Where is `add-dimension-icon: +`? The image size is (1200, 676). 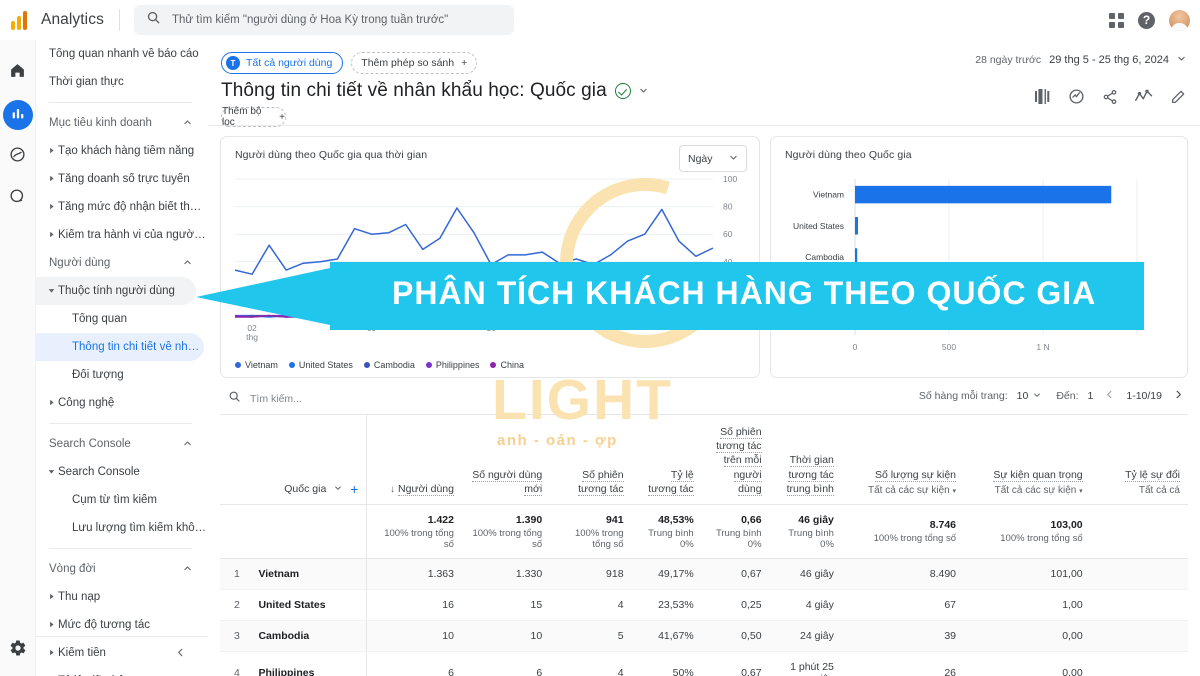
add-dimension-icon: + is located at coordinates (354, 489).